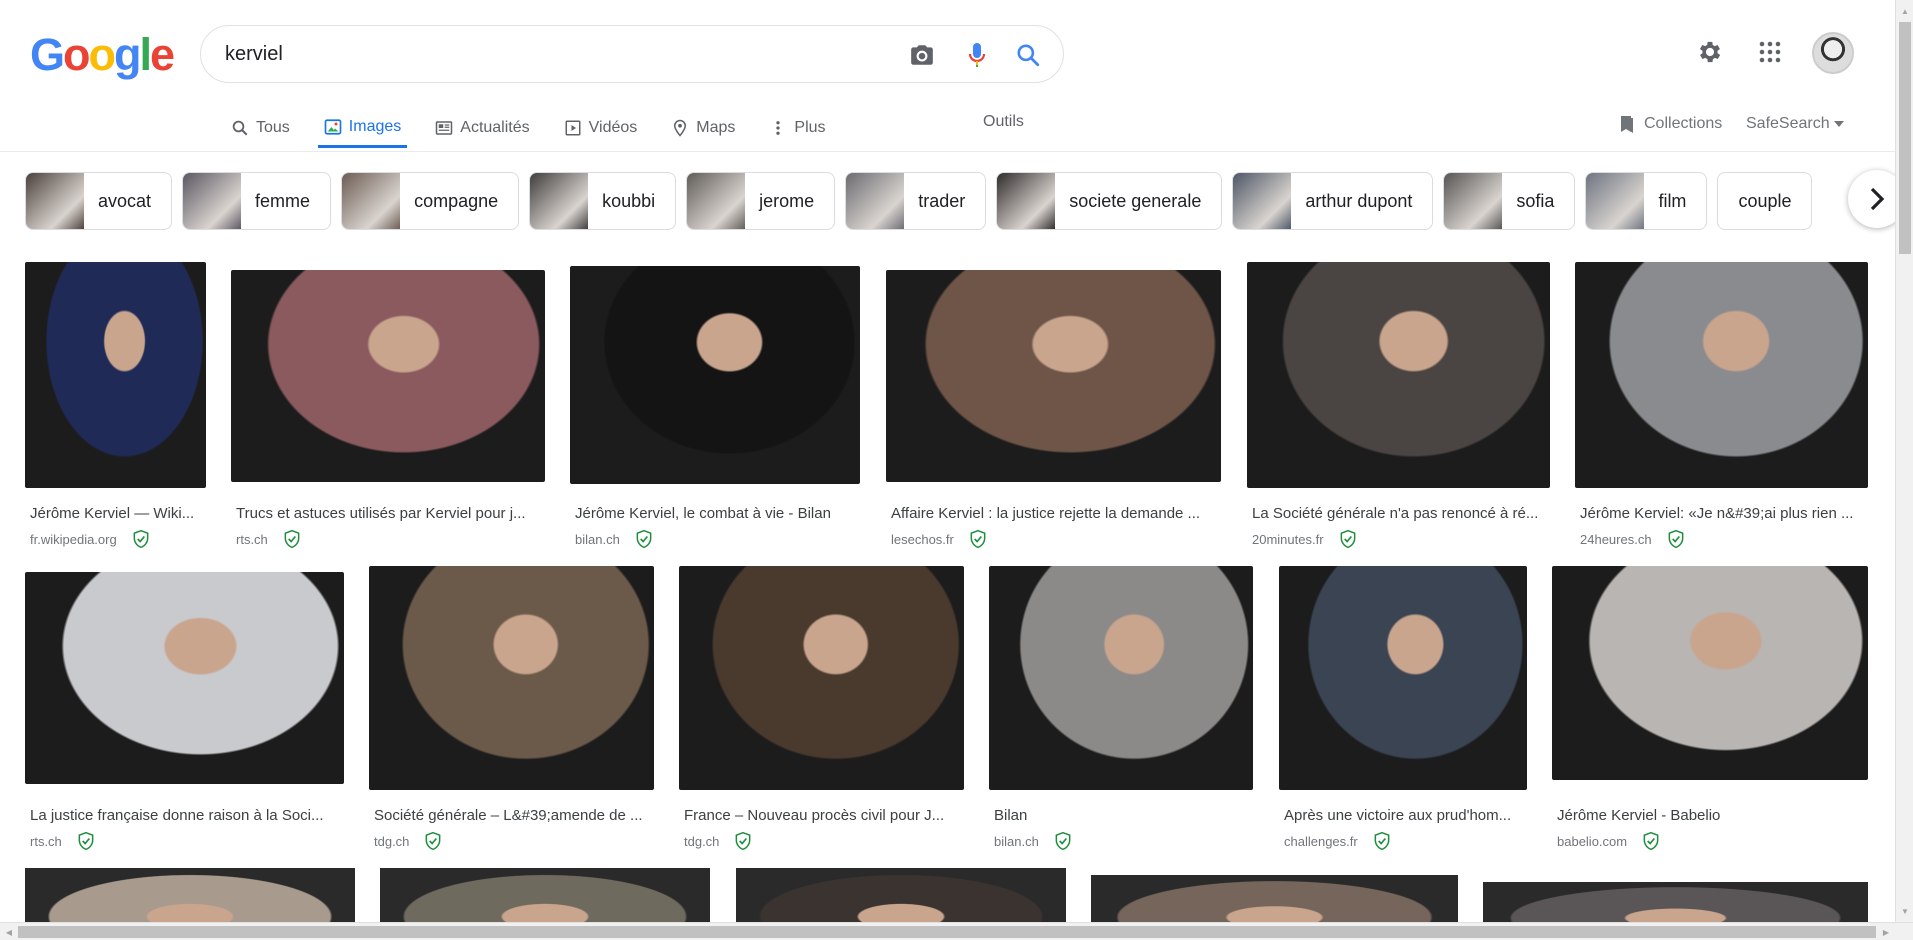 The image size is (1913, 940). What do you see at coordinates (102, 54) in the screenshot?
I see `google-logo: Google` at bounding box center [102, 54].